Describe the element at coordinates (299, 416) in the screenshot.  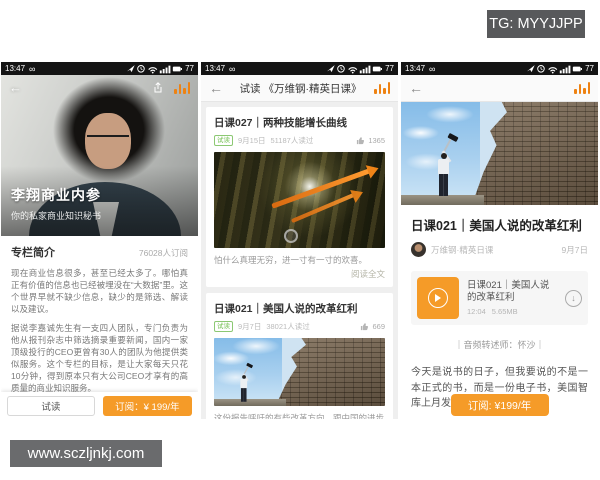
I see `article-summary: 这份报告呼吁的有些改革方向，跟中国的进步人士呼吁的方向，正好相反。` at that location.